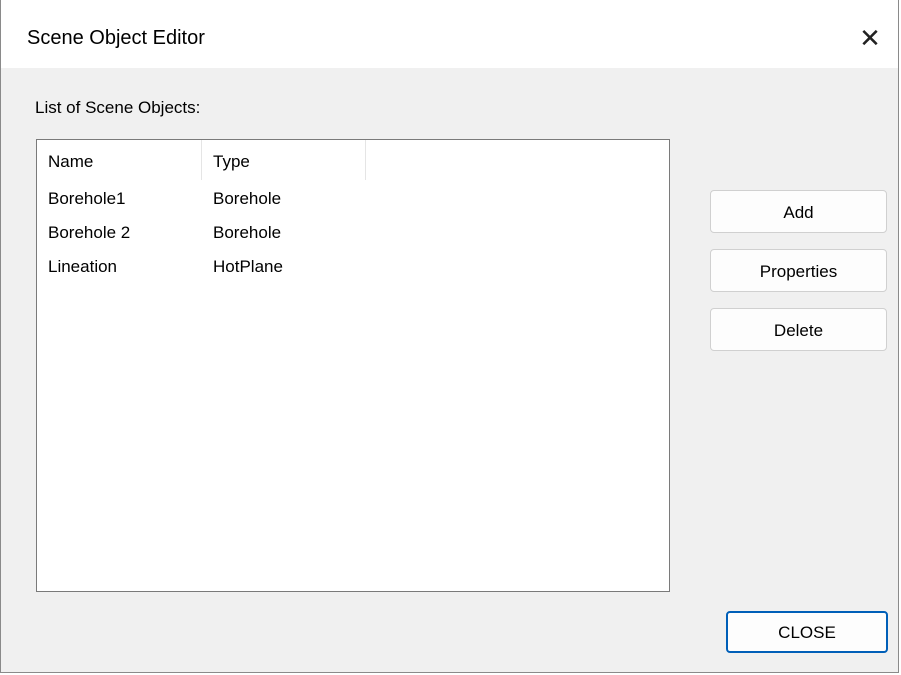 This screenshot has width=901, height=675. Describe the element at coordinates (353, 233) in the screenshot. I see `list-item: Borehole 2 Borehole` at that location.